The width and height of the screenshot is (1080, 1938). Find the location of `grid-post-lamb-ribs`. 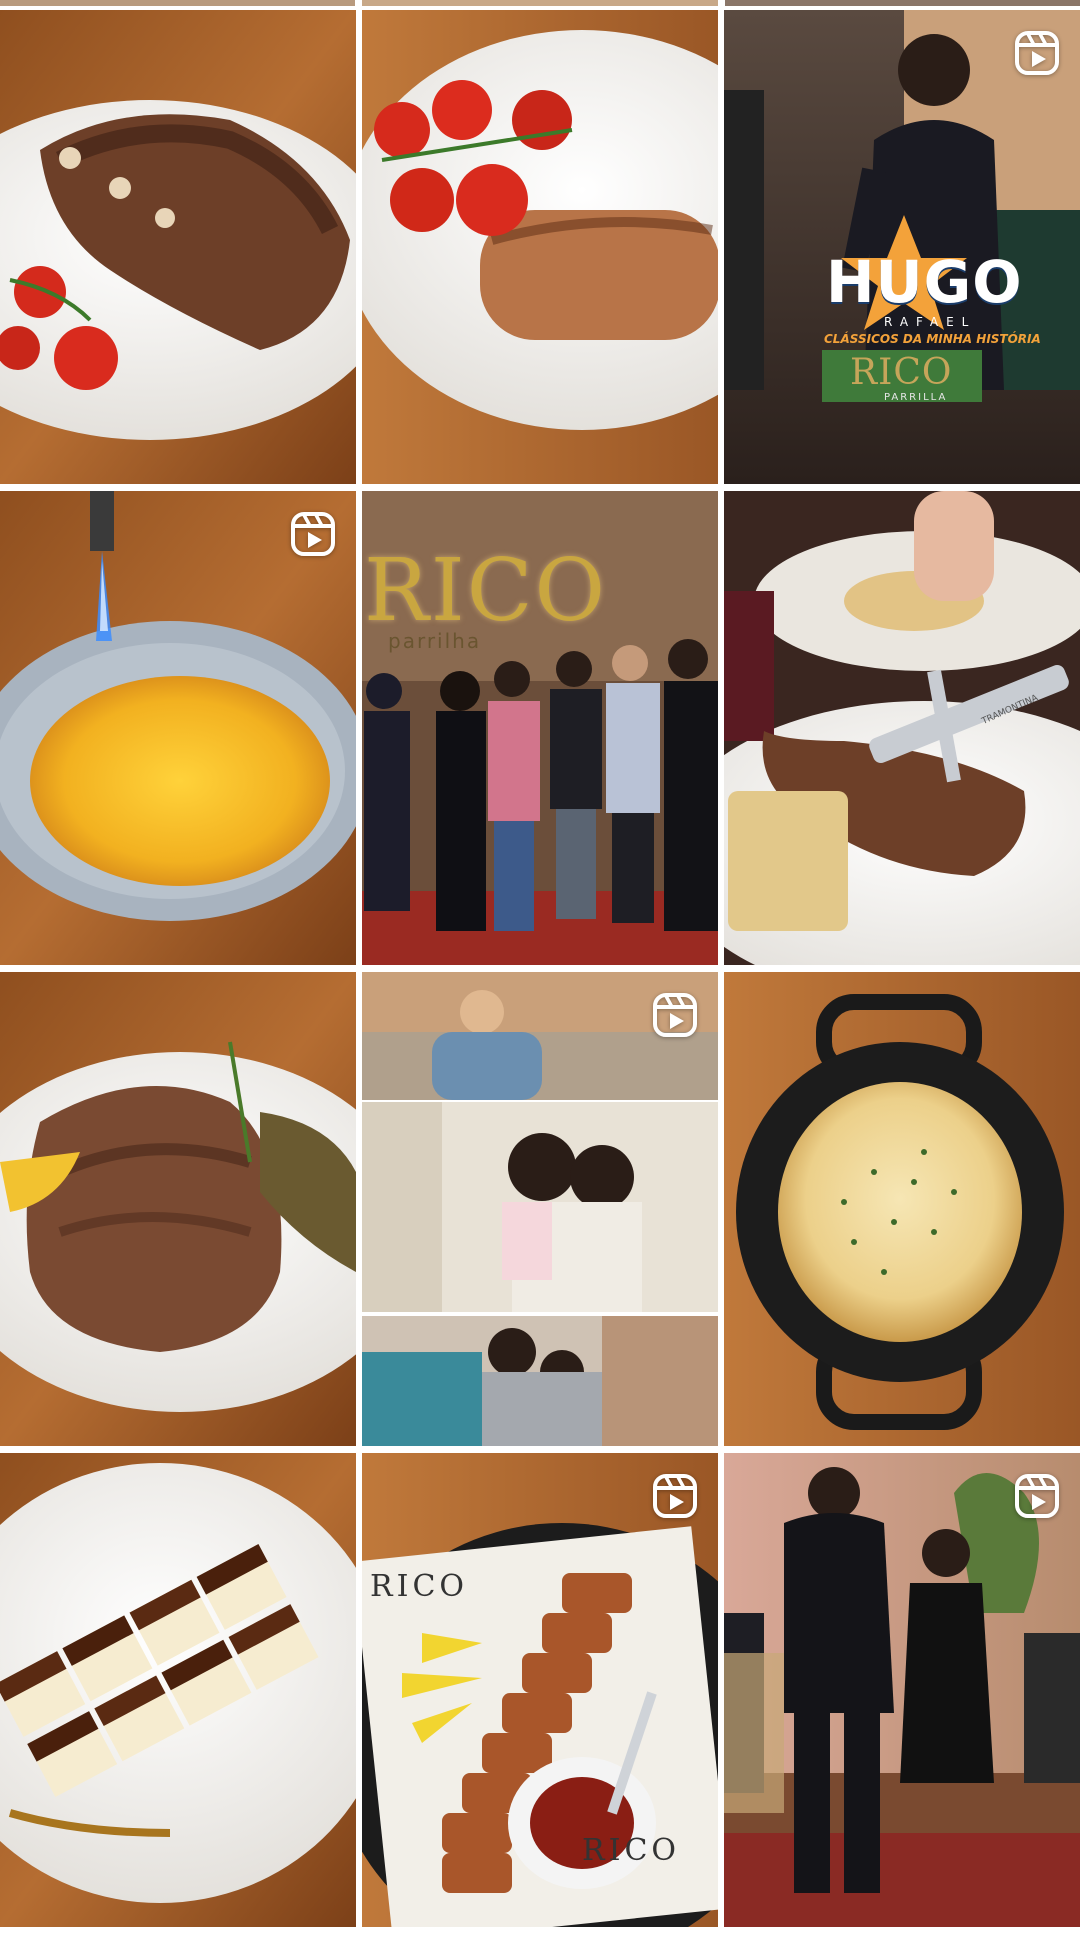

grid-post-lamb-ribs is located at coordinates (178, 247).